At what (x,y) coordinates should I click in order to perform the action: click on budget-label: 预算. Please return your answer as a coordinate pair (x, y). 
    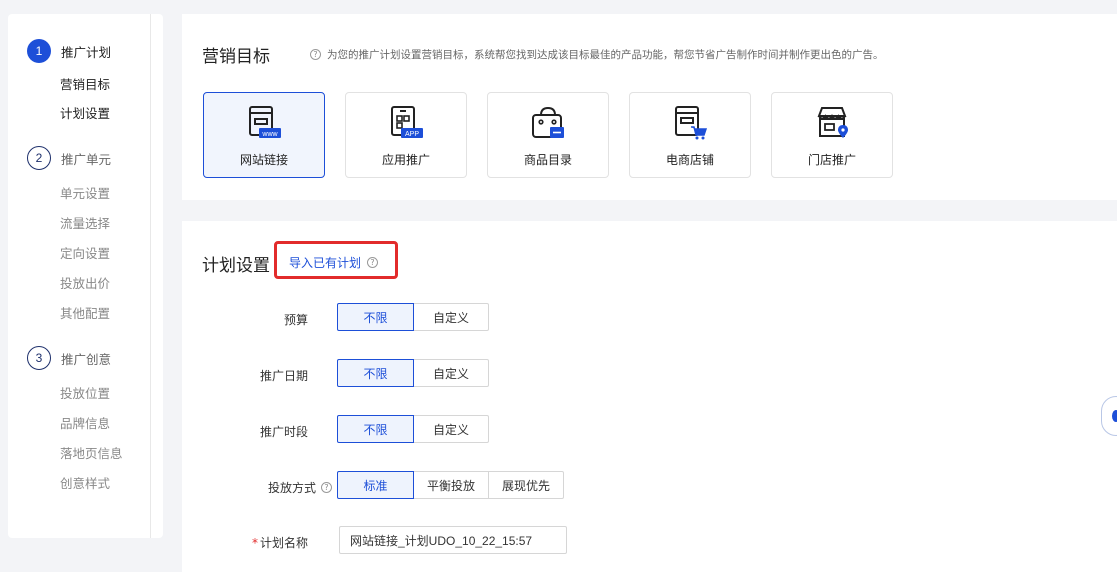
    Looking at the image, I should click on (295, 320).